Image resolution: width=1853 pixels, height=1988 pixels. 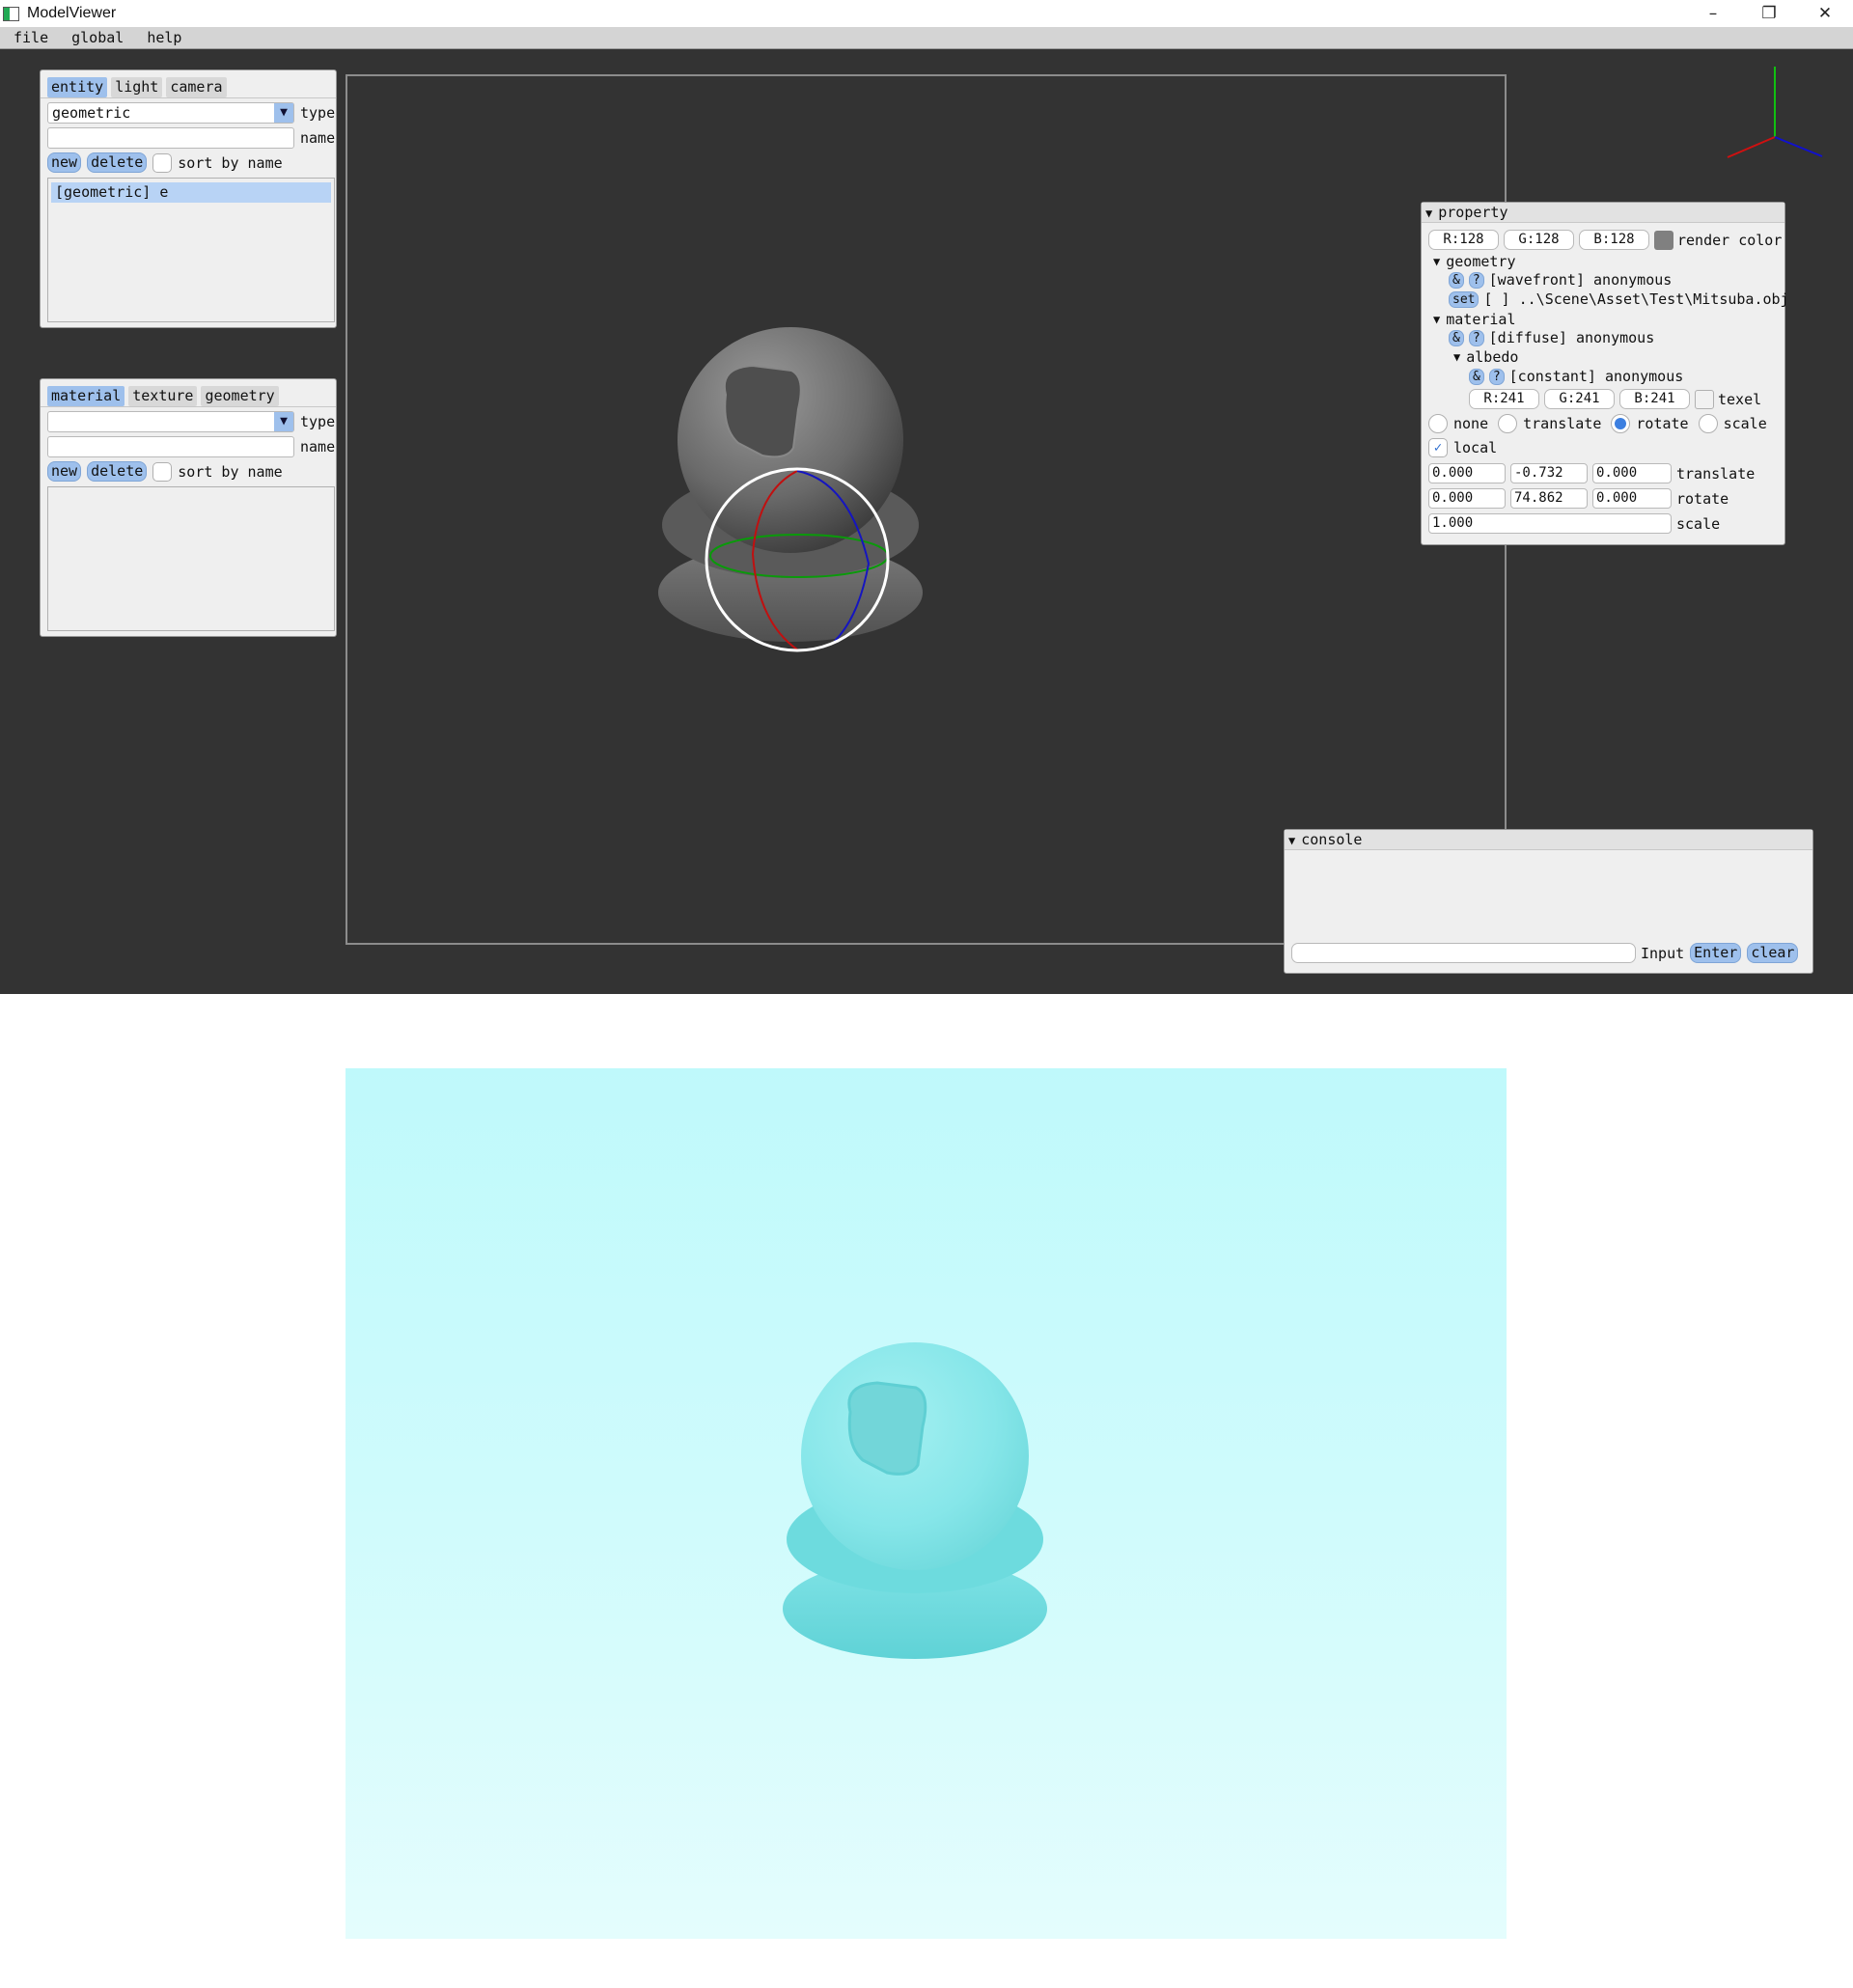 What do you see at coordinates (1550, 523) in the screenshot?
I see `scale-field: 1.000` at bounding box center [1550, 523].